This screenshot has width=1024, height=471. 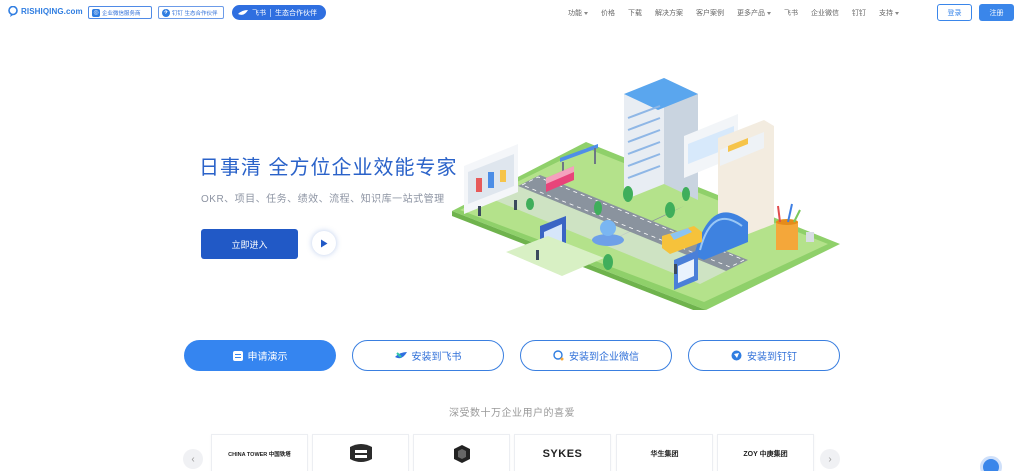 I want to click on nav-features: 功能, so click(x=578, y=13).